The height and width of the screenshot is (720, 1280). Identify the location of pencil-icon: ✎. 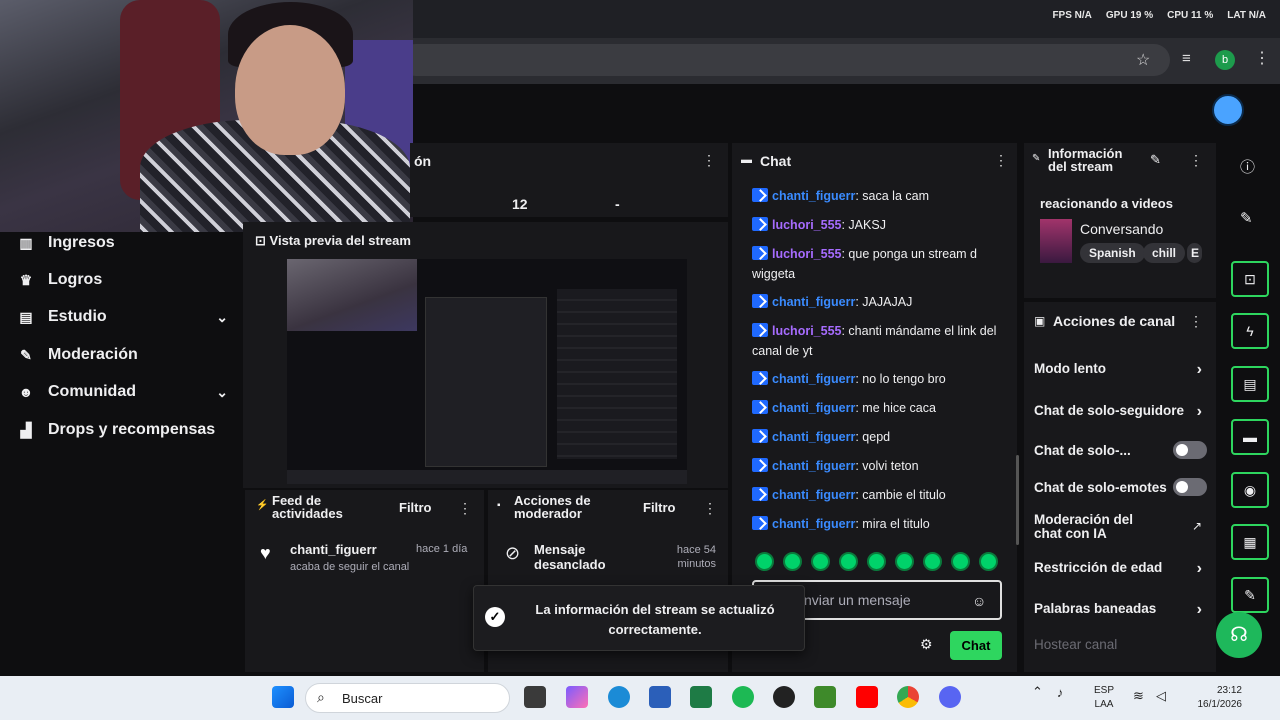
(1246, 218).